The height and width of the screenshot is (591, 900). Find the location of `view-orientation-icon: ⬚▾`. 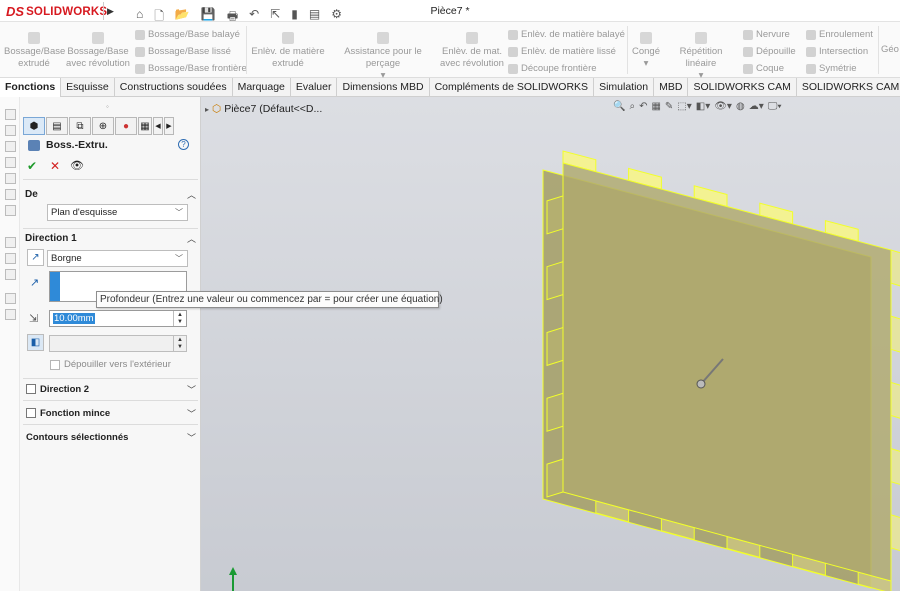

view-orientation-icon: ⬚▾ is located at coordinates (684, 108).